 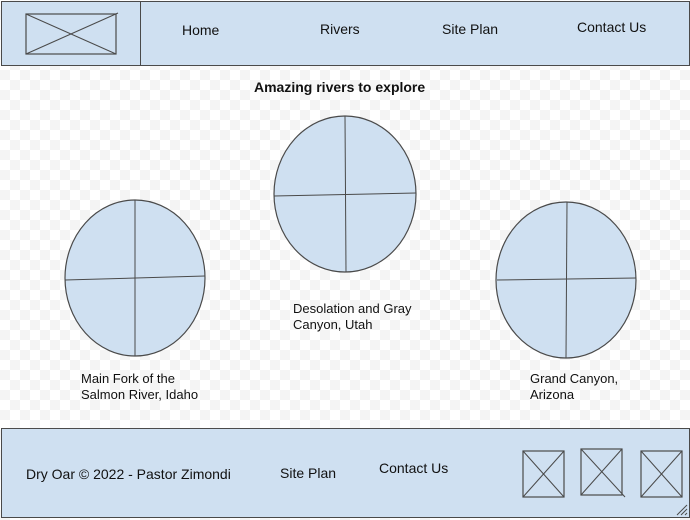 What do you see at coordinates (470, 29) in the screenshot?
I see `nav-site-plan-link: Site Plan` at bounding box center [470, 29].